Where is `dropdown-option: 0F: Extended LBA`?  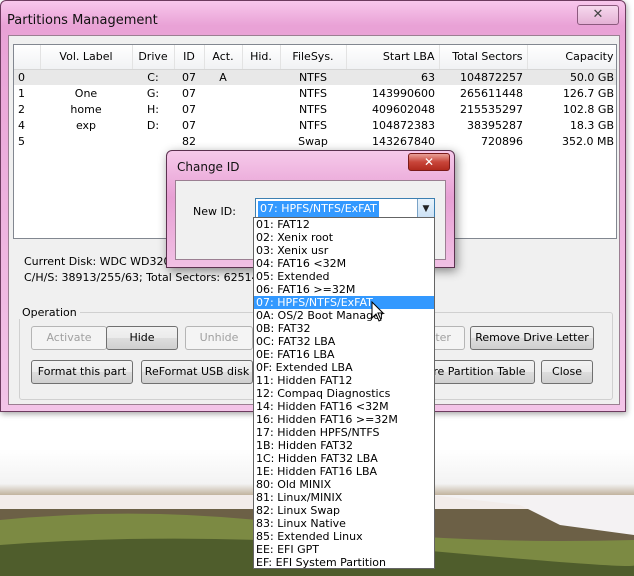
dropdown-option: 0F: Extended LBA is located at coordinates (344, 367).